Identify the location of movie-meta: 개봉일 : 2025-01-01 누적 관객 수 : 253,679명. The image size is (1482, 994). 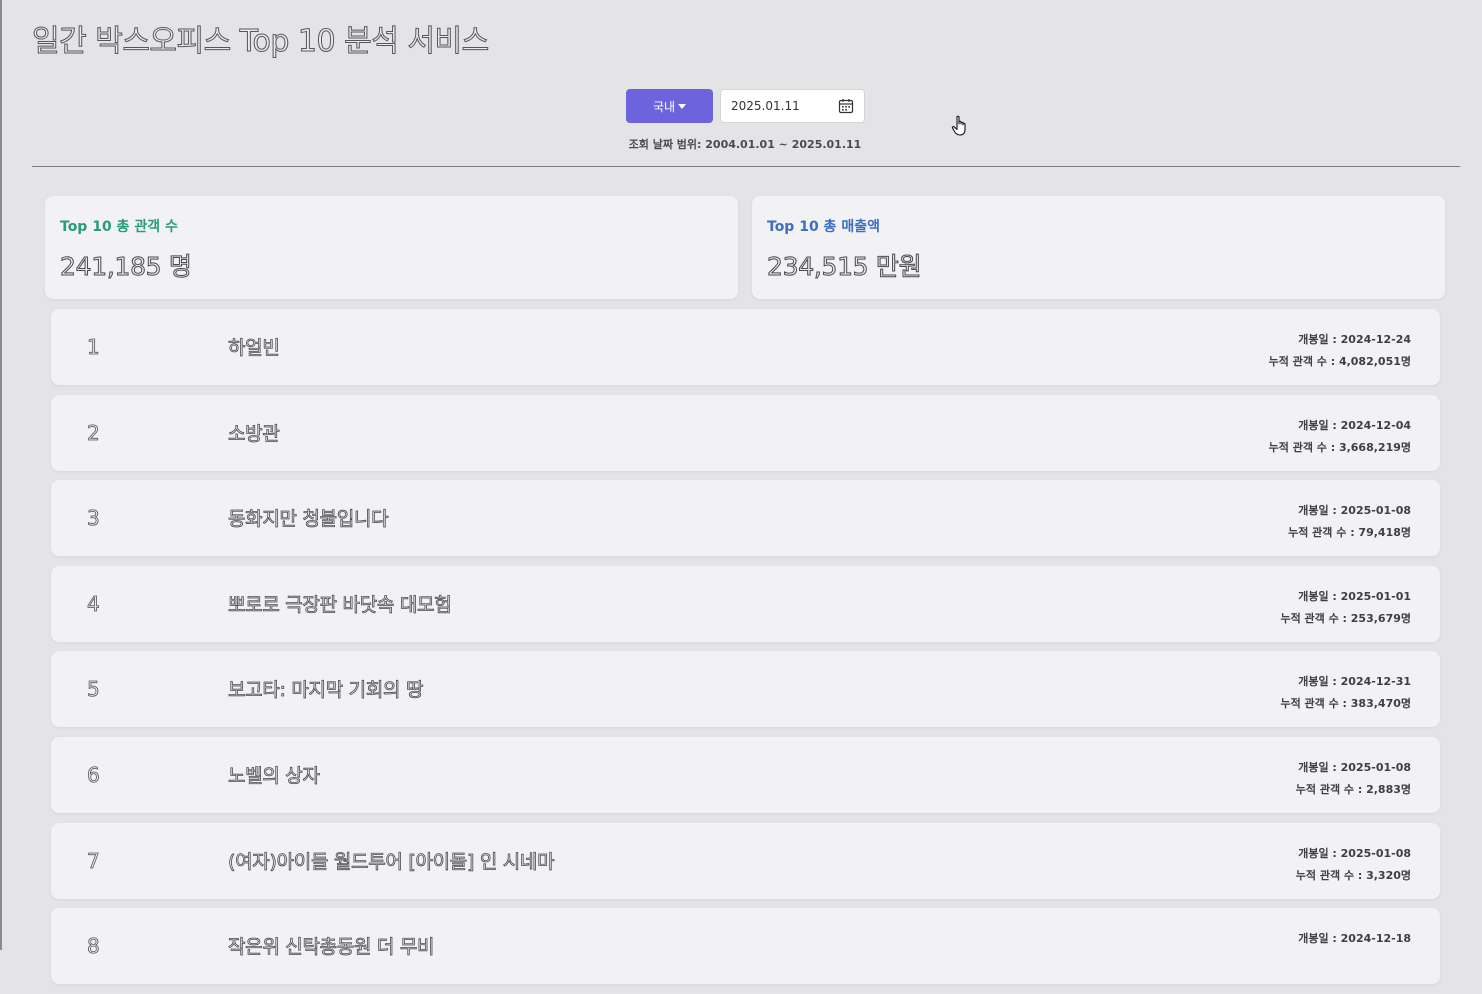
(1345, 608).